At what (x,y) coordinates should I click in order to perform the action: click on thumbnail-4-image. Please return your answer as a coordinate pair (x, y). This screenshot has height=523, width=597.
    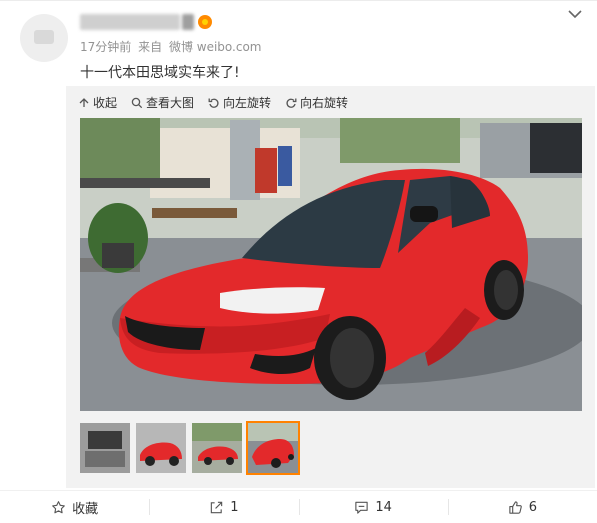
    Looking at the image, I should click on (273, 448).